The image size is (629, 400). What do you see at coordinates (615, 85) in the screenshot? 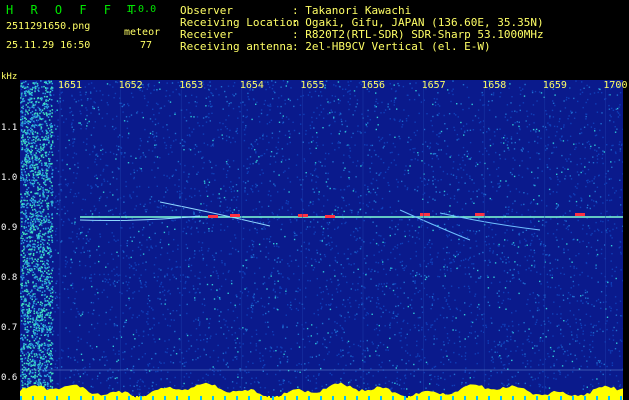
I see `x-tick-label: 1700` at bounding box center [615, 85].